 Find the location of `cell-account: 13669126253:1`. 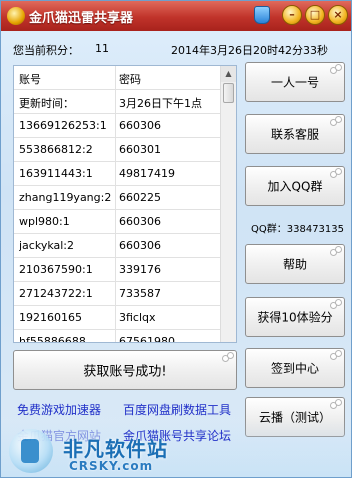

cell-account: 13669126253:1 is located at coordinates (63, 125).